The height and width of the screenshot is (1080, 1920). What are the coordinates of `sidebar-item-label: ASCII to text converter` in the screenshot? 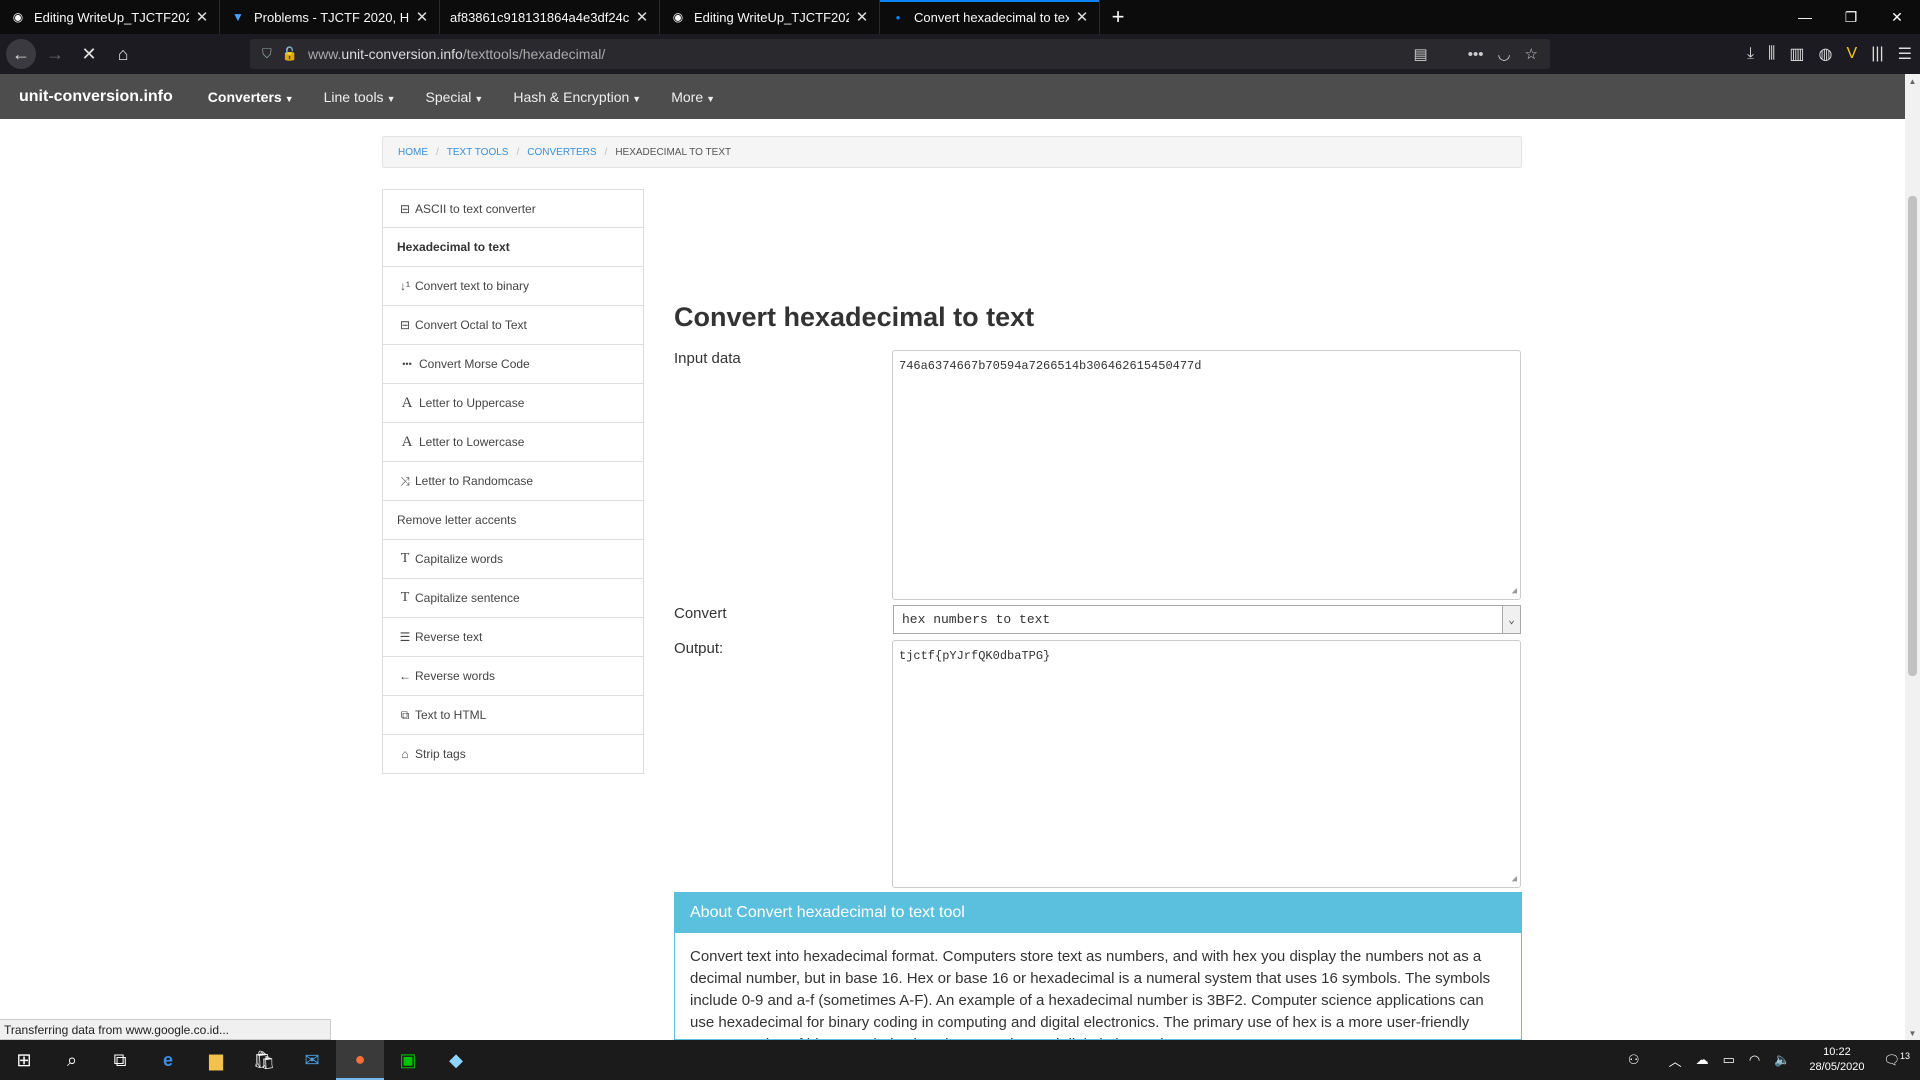 It's located at (475, 208).